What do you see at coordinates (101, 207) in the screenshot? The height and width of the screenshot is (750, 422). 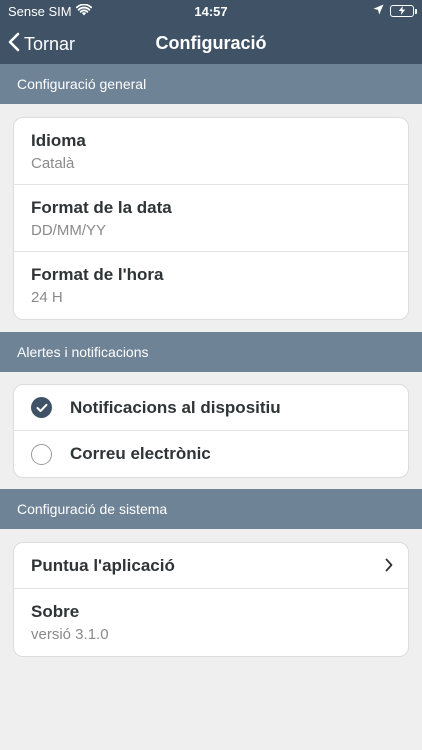 I see `date-format-title: Format de la data` at bounding box center [101, 207].